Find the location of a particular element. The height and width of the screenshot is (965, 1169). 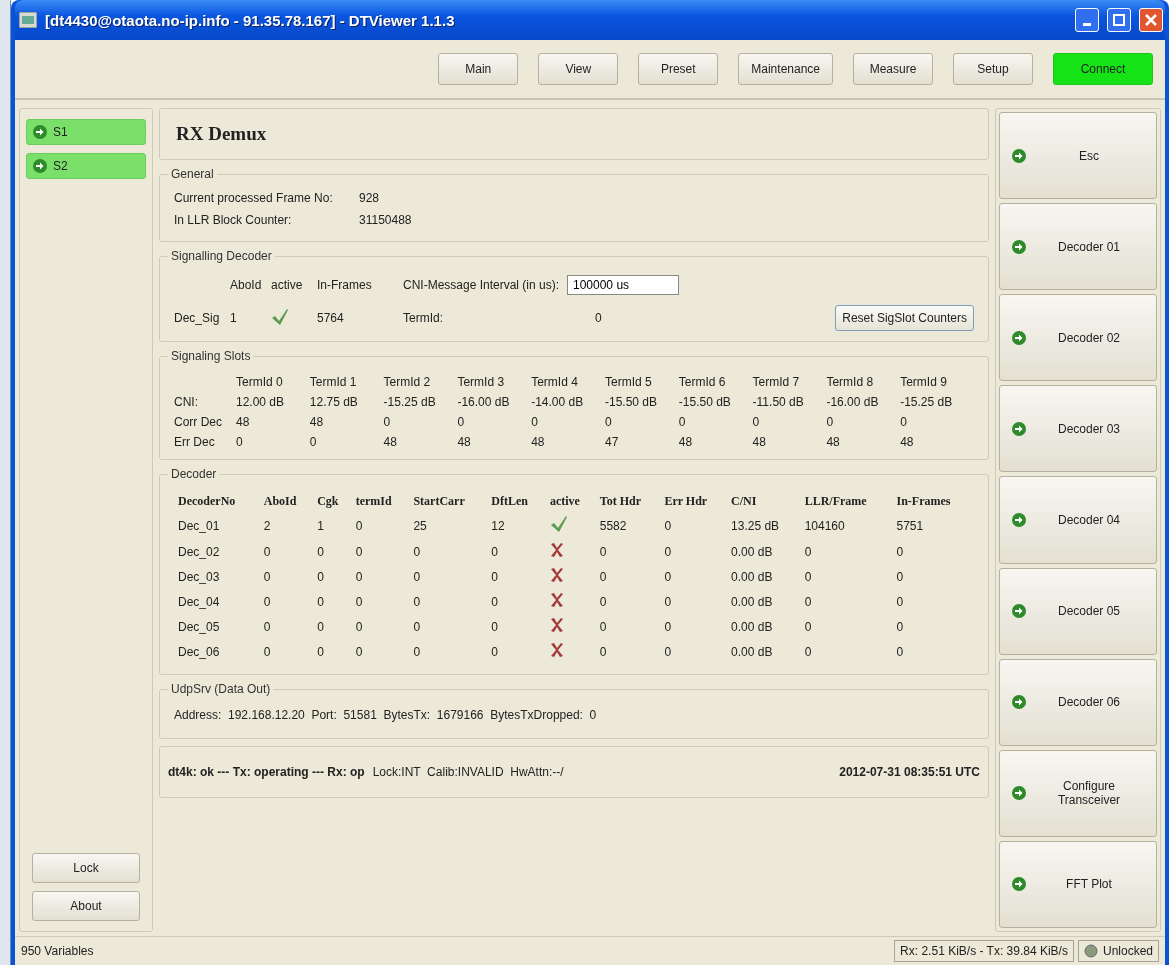

nav-button: Decoder 01 is located at coordinates (1078, 247).